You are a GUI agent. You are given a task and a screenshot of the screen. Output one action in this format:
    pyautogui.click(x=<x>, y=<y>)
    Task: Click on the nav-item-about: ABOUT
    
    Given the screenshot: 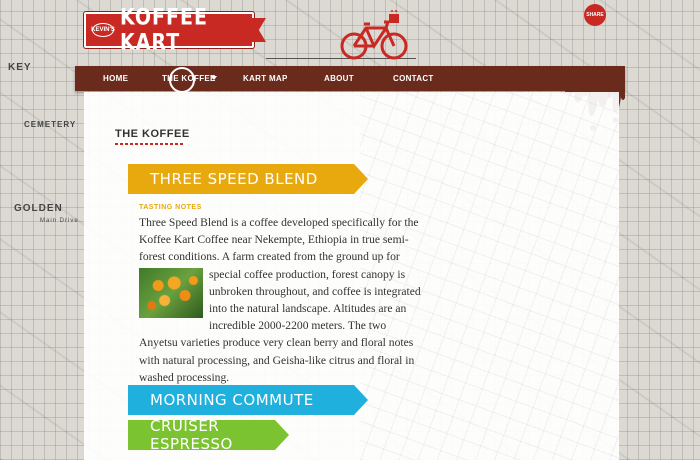 What is the action you would take?
    pyautogui.click(x=339, y=78)
    